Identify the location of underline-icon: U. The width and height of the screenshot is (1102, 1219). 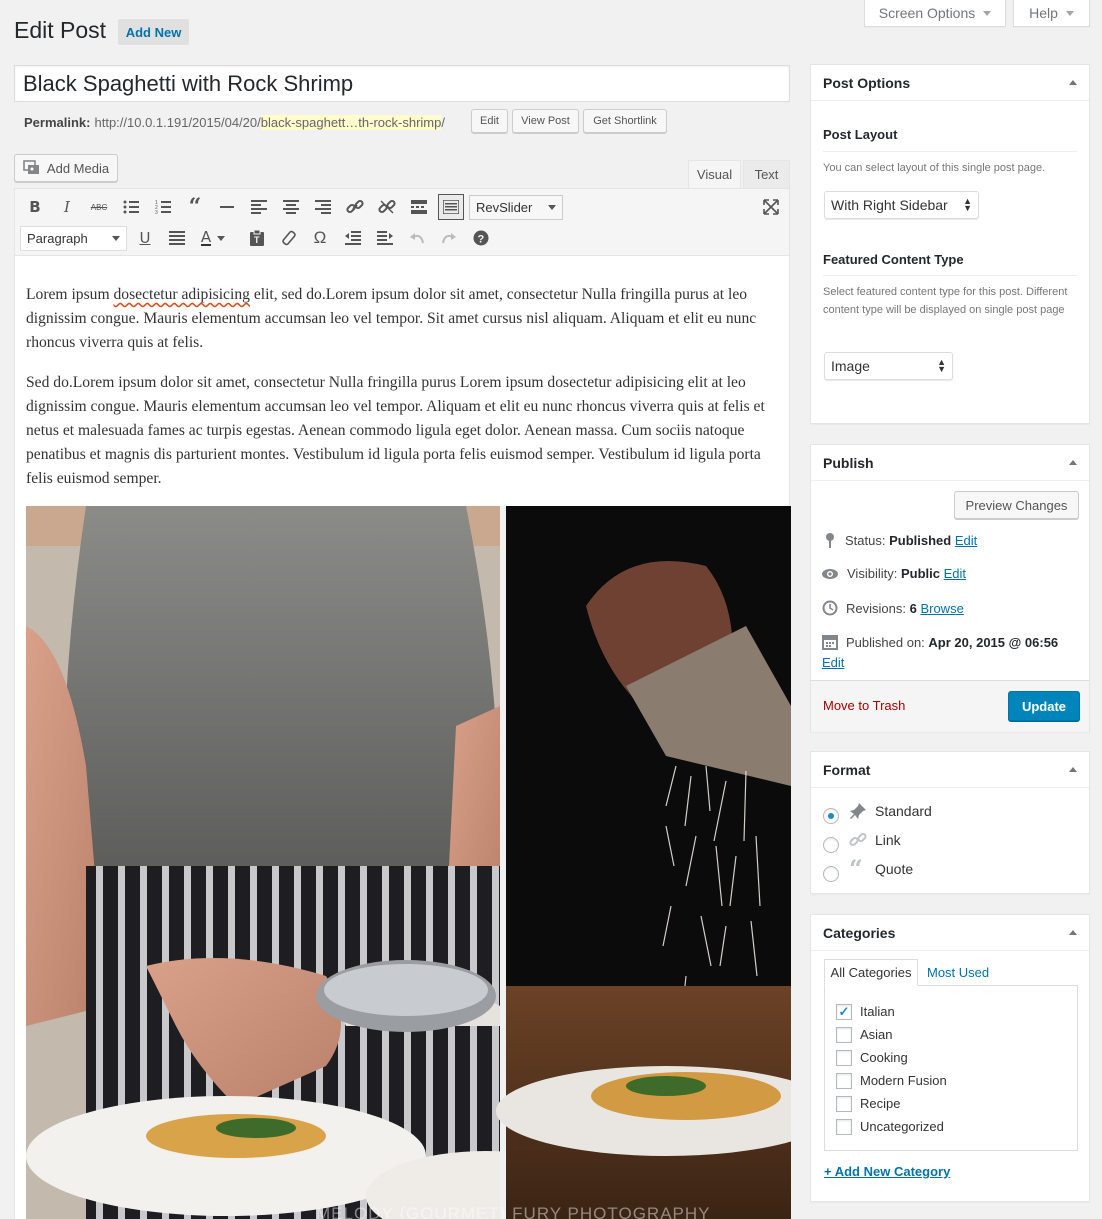
(145, 238).